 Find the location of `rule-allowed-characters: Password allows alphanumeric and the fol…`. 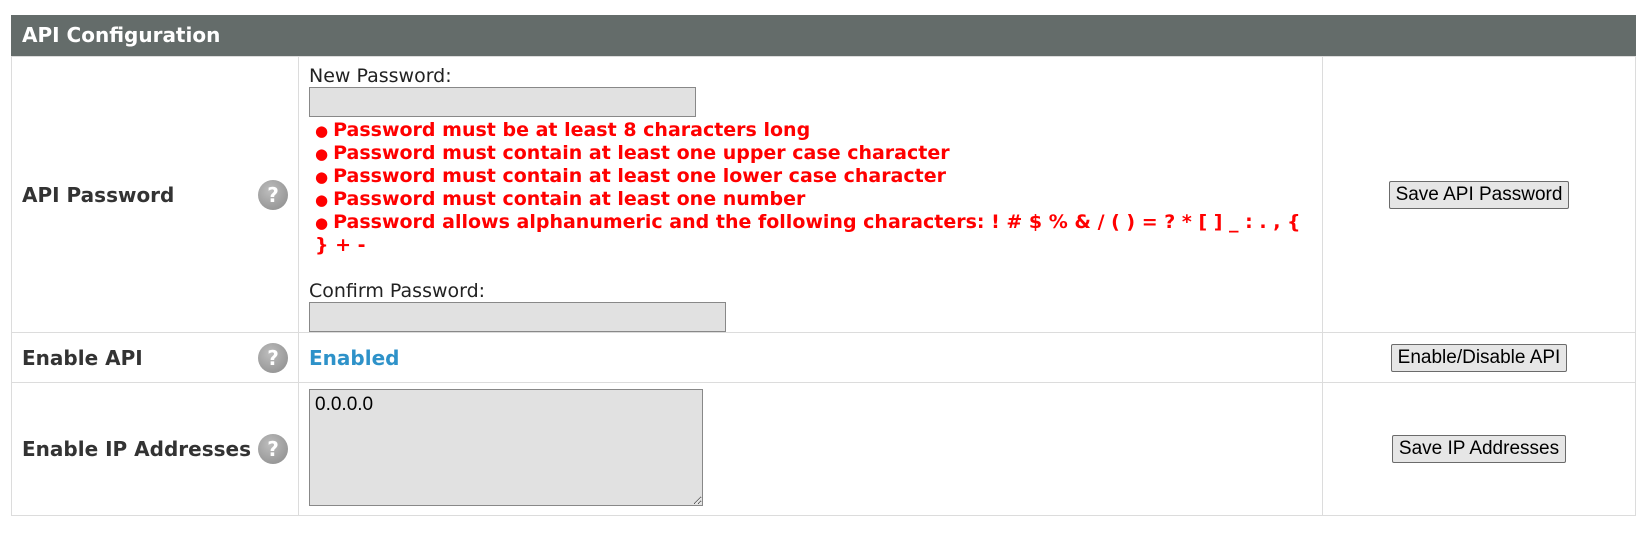

rule-allowed-characters: Password allows alphanumeric and the fol… is located at coordinates (810, 233).